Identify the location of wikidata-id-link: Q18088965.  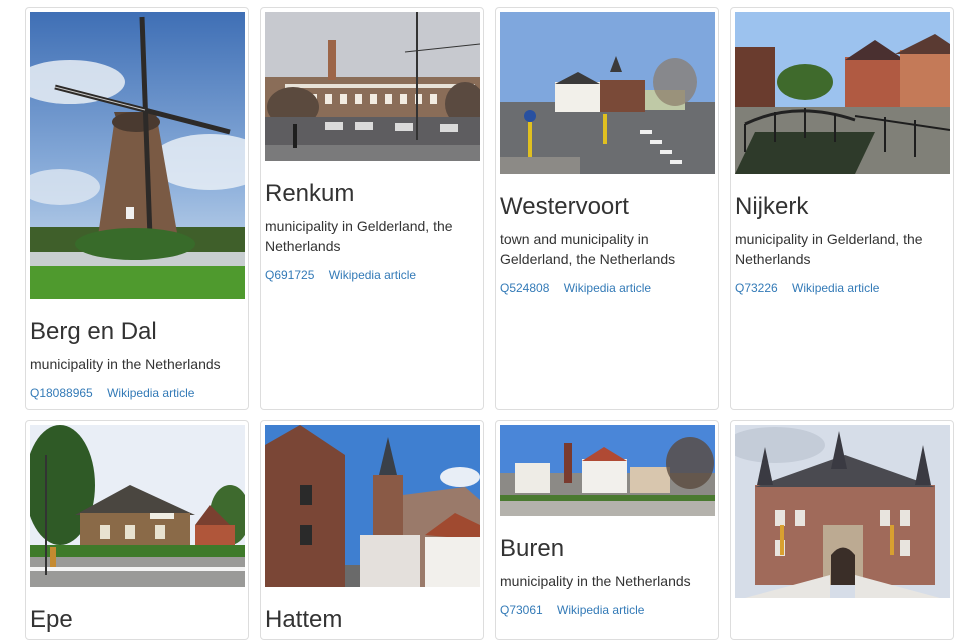
(61, 393).